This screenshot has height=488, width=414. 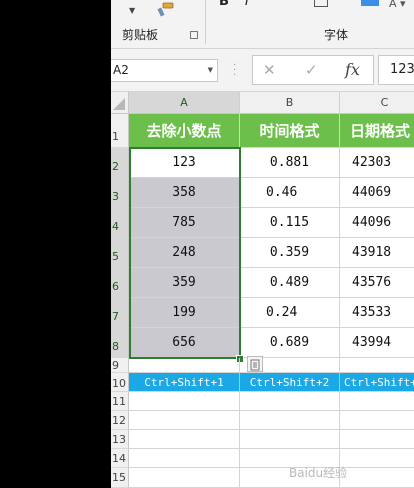 I want to click on cell-a6: 359, so click(x=184, y=283).